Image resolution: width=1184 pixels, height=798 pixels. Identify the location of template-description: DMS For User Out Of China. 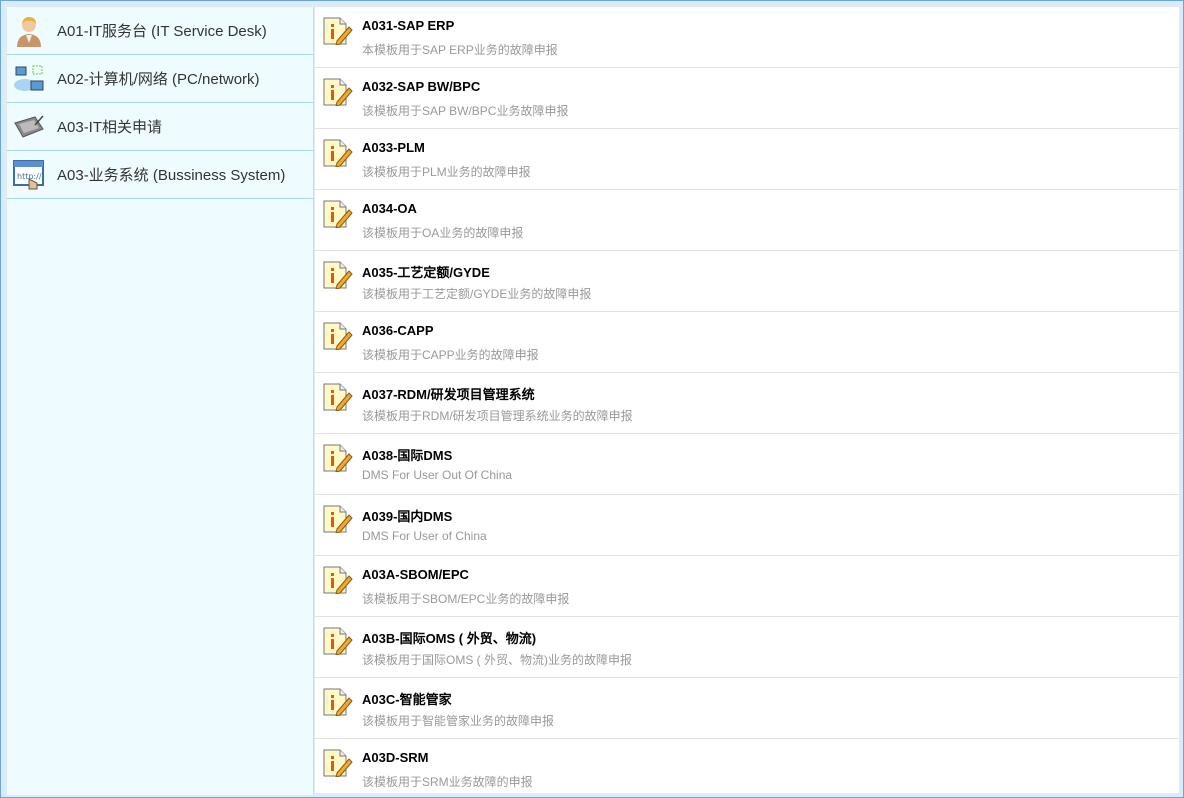
(437, 475).